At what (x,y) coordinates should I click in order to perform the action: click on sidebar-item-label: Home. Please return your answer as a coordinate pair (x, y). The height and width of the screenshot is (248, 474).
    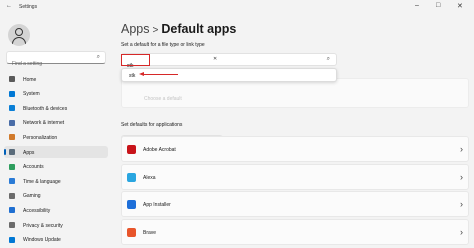
    Looking at the image, I should click on (30, 79).